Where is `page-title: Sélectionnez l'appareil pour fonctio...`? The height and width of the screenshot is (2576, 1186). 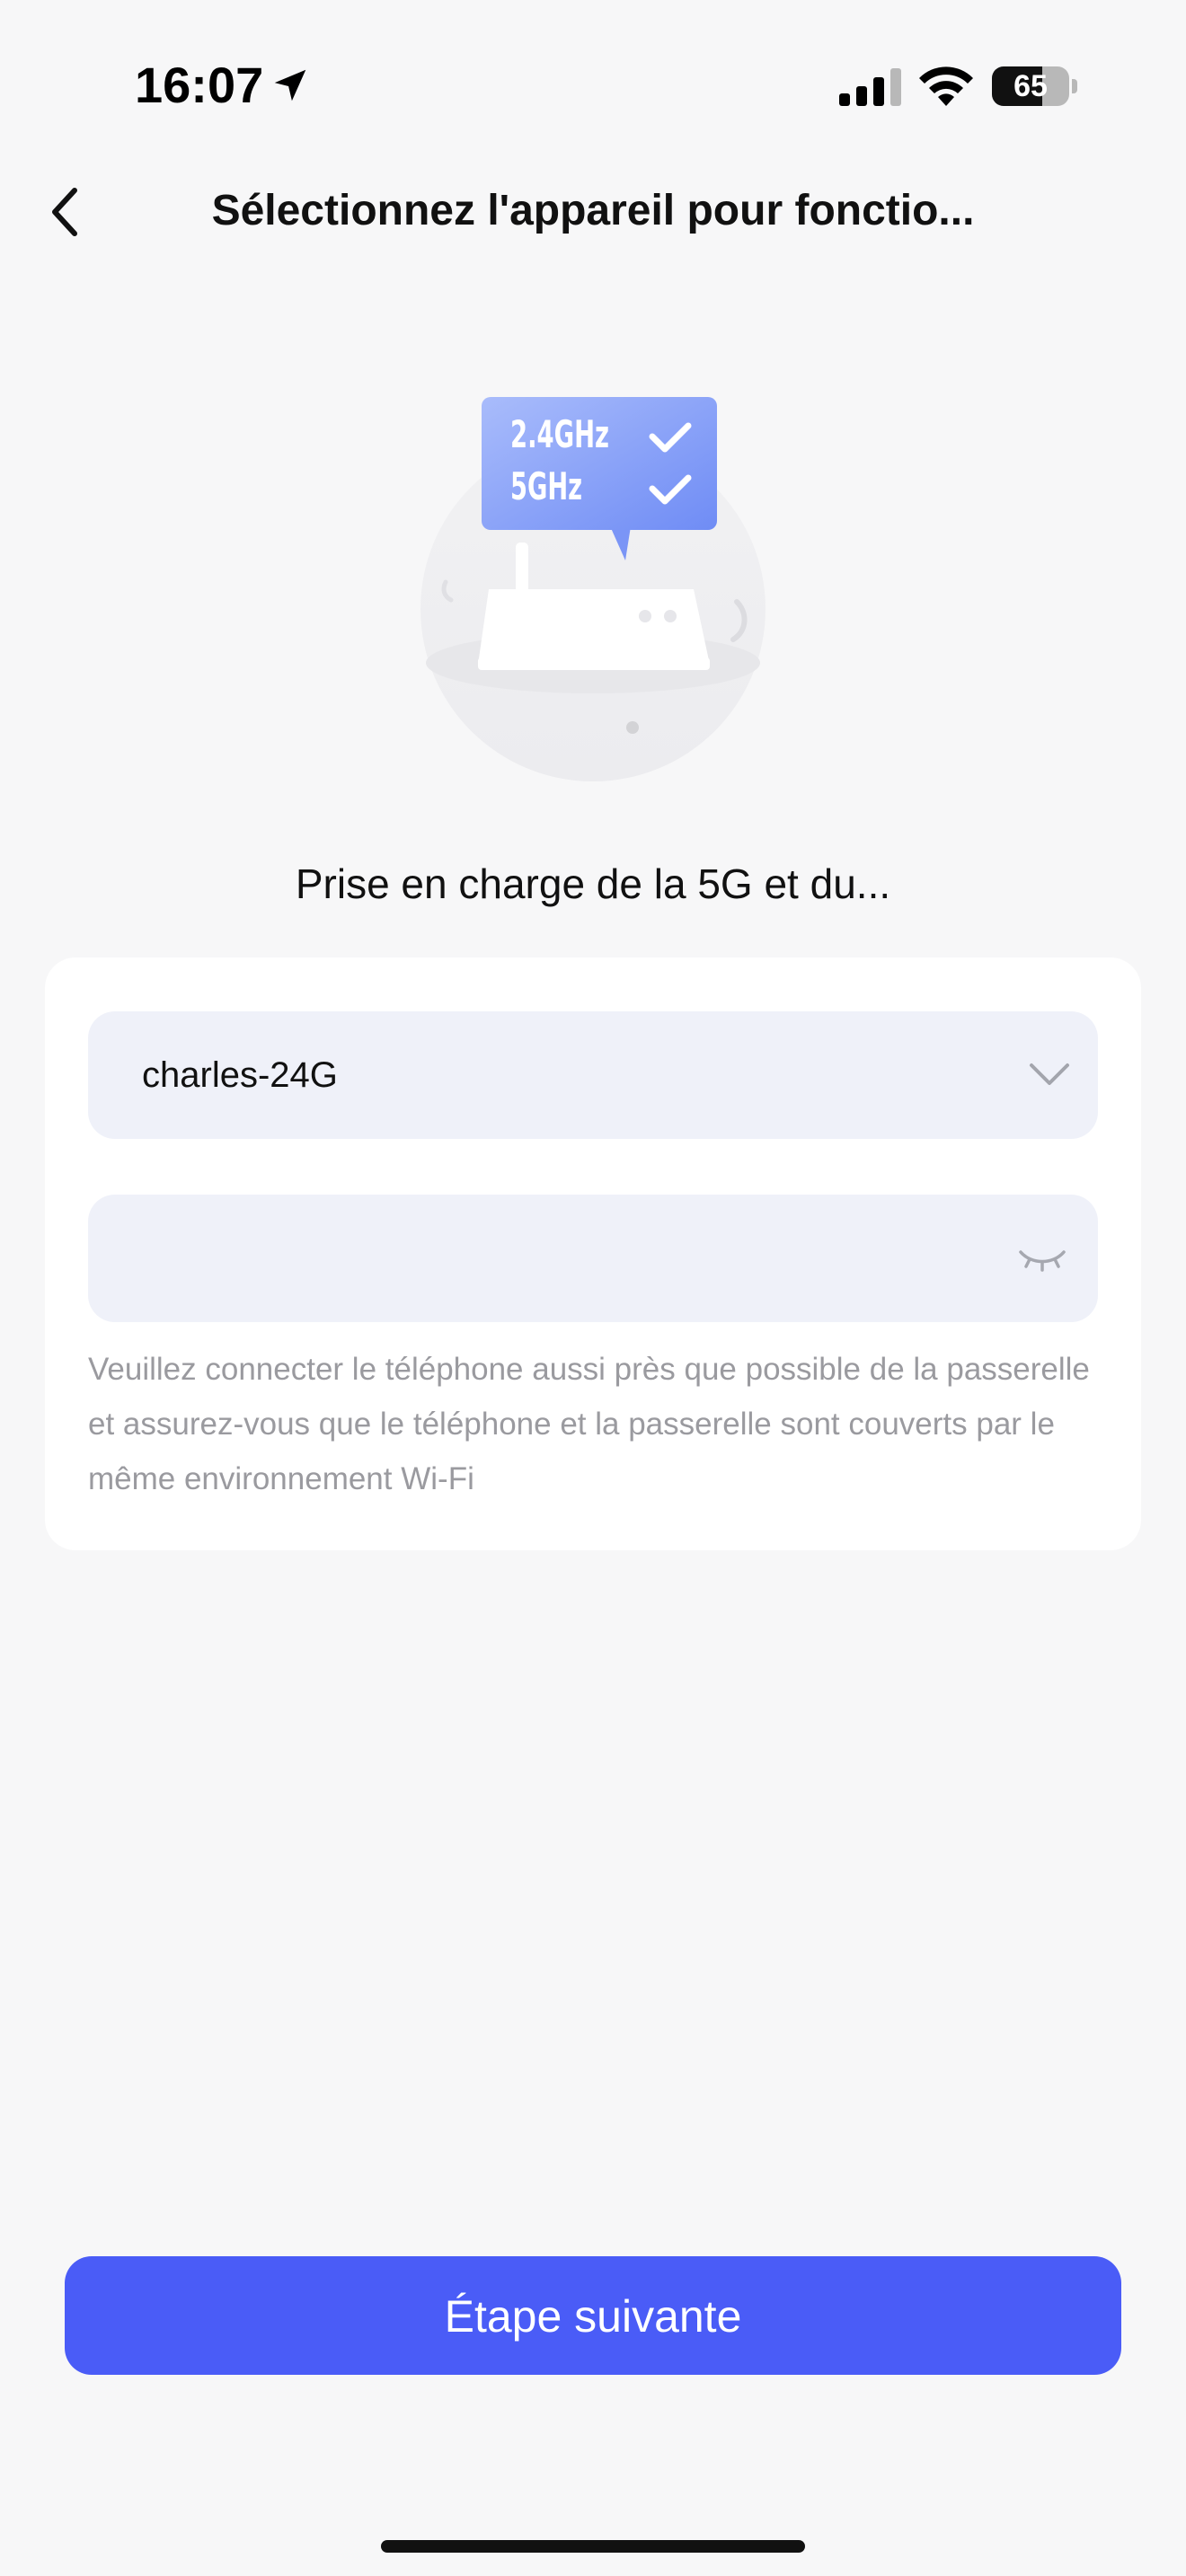
page-title: Sélectionnez l'appareil pour fonctio... is located at coordinates (593, 210).